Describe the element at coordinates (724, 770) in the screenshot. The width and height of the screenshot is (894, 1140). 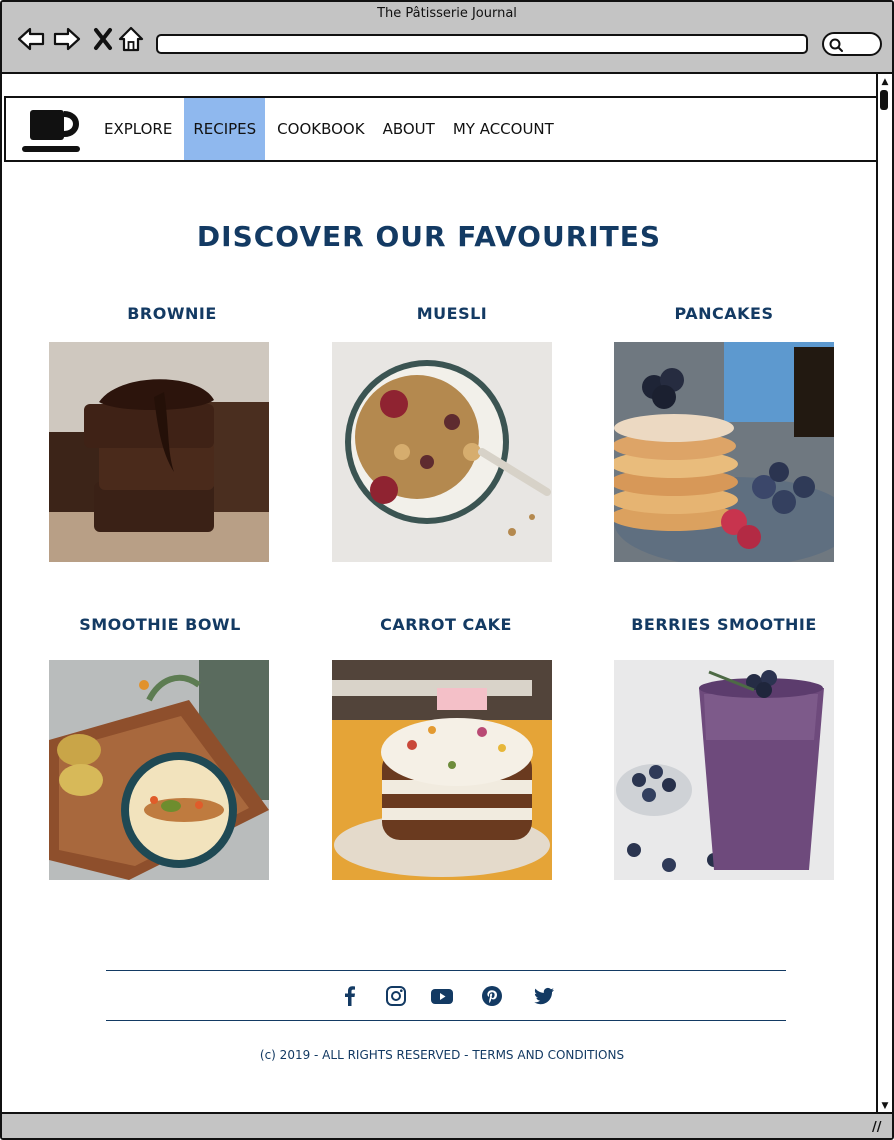
I see `berries-smoothie-photo` at that location.